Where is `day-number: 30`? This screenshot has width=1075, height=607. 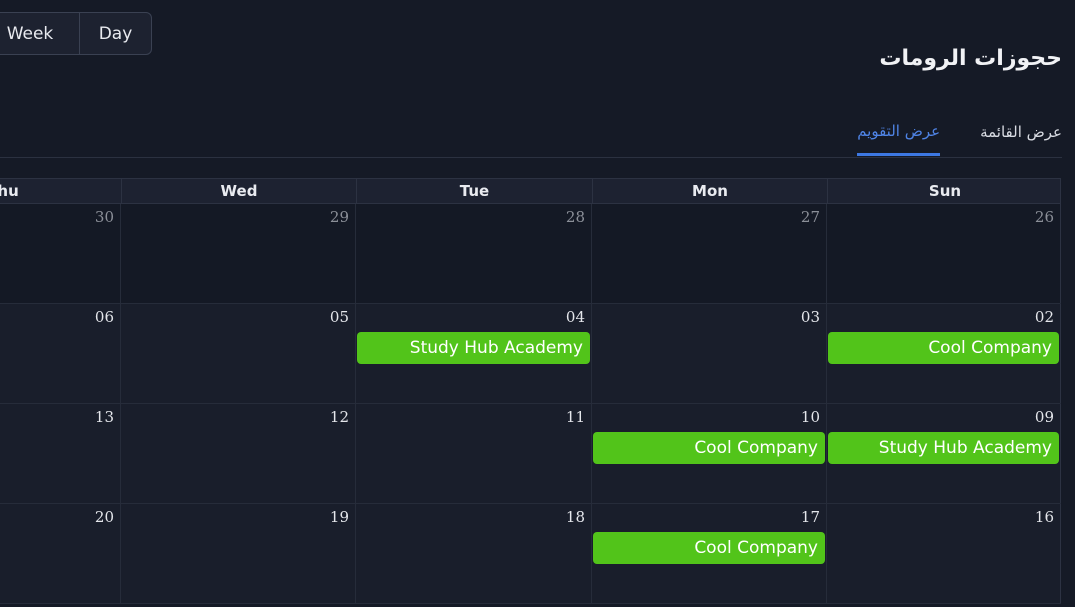
day-number: 30 is located at coordinates (104, 217).